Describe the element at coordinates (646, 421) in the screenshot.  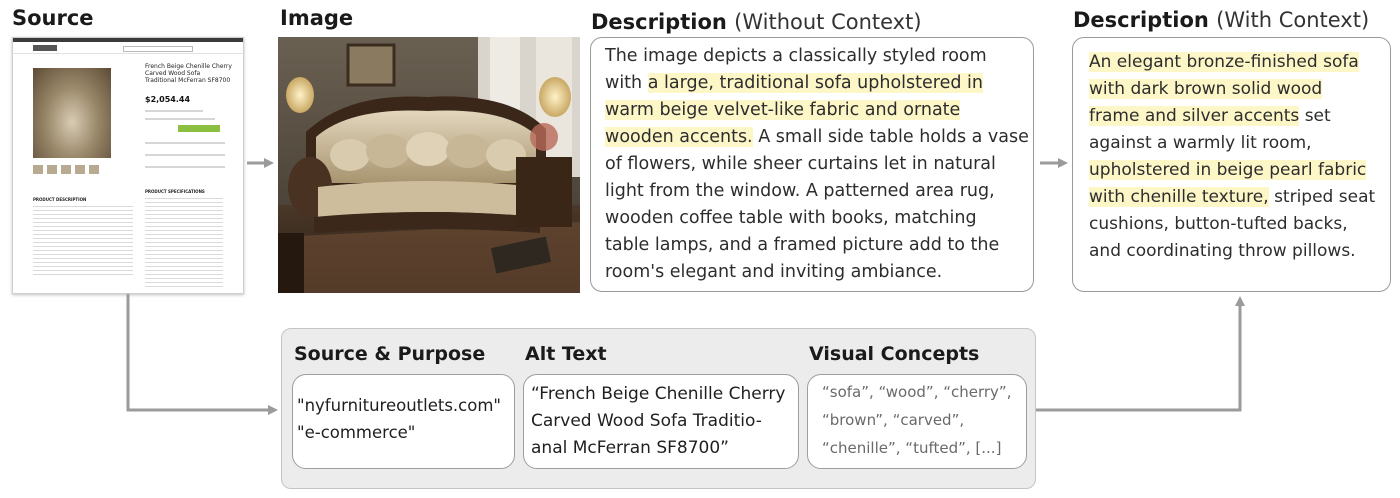
I see `alt-text-line: Carved Wood Sofa Traditio-` at that location.